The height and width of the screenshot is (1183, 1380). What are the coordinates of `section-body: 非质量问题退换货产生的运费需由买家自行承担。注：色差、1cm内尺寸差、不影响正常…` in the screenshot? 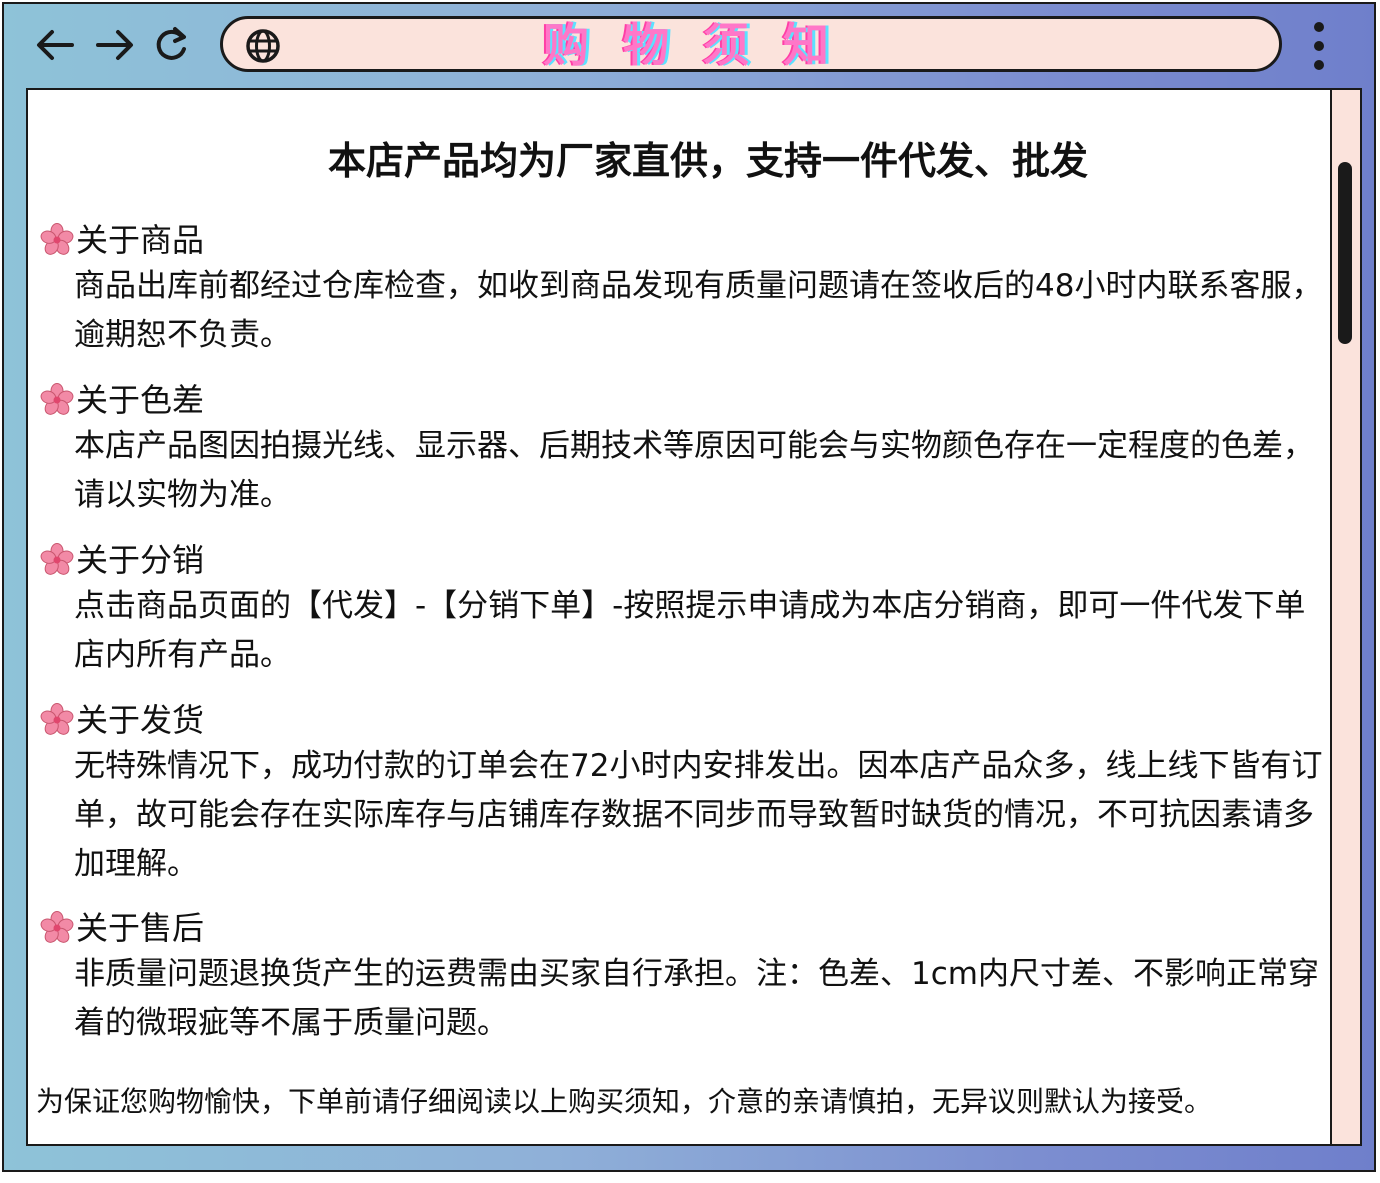 It's located at (696, 998).